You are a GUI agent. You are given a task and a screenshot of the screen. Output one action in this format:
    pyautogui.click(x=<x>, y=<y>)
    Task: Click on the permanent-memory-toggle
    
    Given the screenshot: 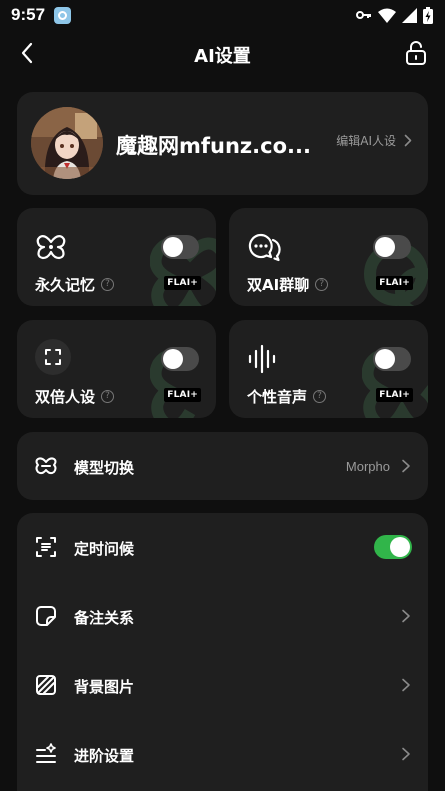 What is the action you would take?
    pyautogui.click(x=180, y=247)
    